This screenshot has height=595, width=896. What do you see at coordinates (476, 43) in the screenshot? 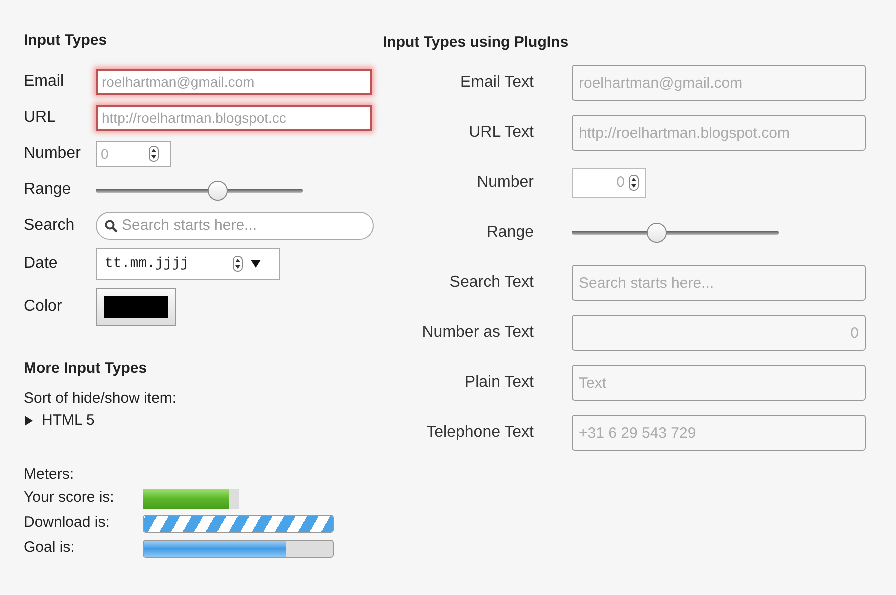
I see `section-title: Input Types using PlugIns` at bounding box center [476, 43].